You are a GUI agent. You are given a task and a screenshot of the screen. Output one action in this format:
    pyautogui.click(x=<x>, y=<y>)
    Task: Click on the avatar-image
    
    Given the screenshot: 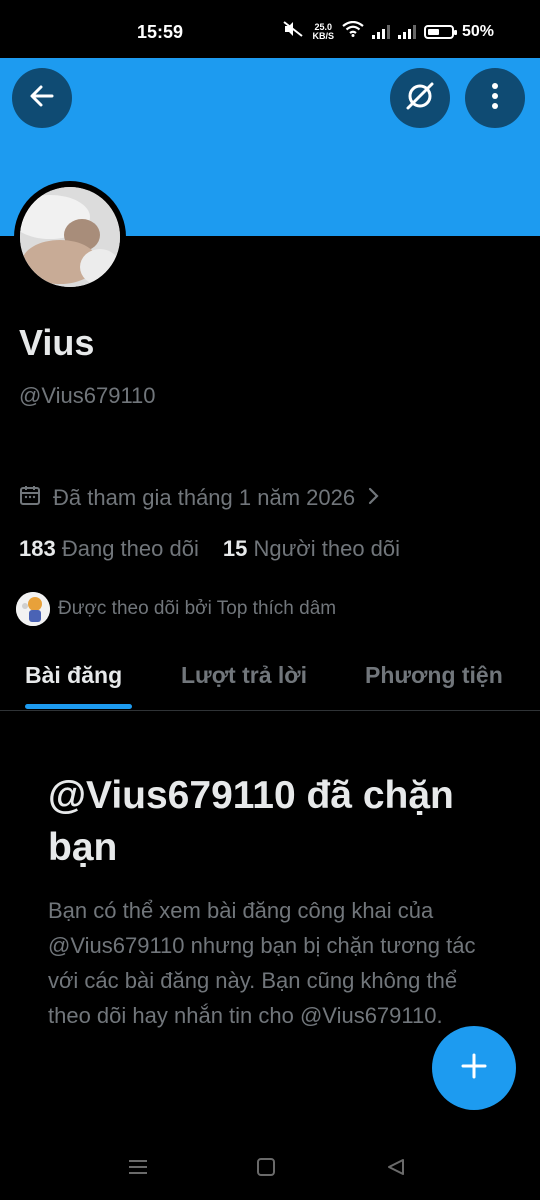 What is the action you would take?
    pyautogui.click(x=70, y=237)
    